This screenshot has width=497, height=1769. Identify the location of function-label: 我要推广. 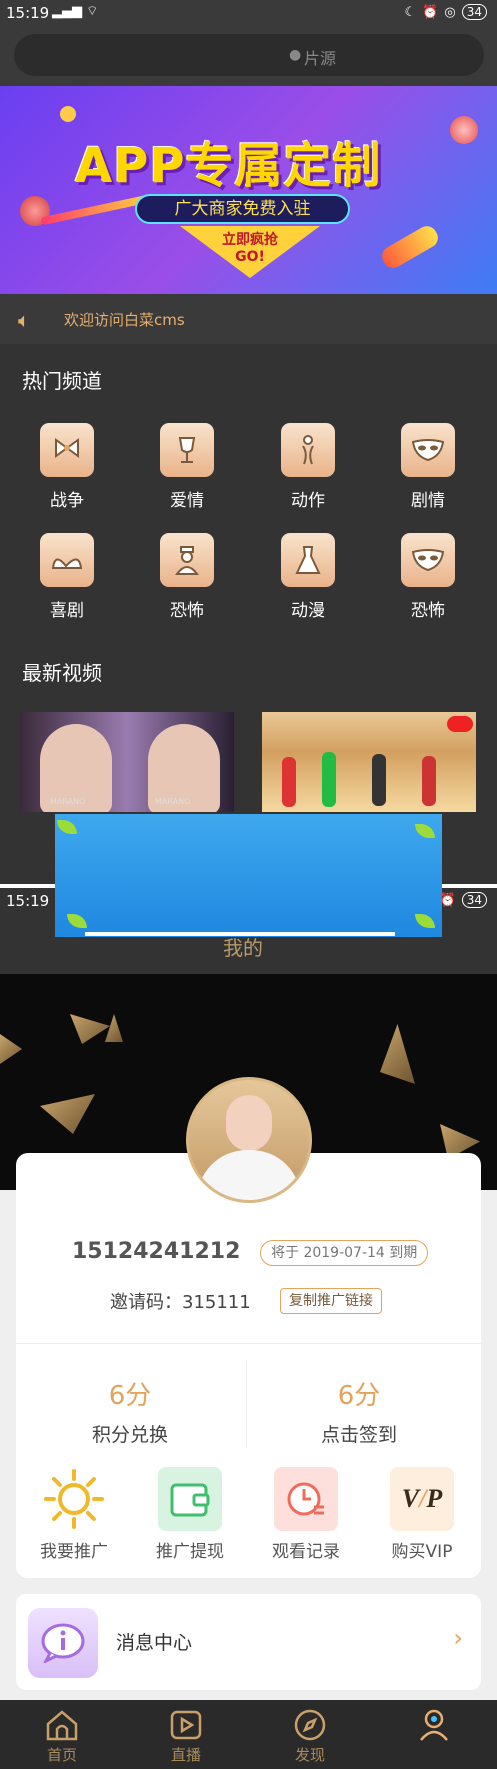
(74, 1552).